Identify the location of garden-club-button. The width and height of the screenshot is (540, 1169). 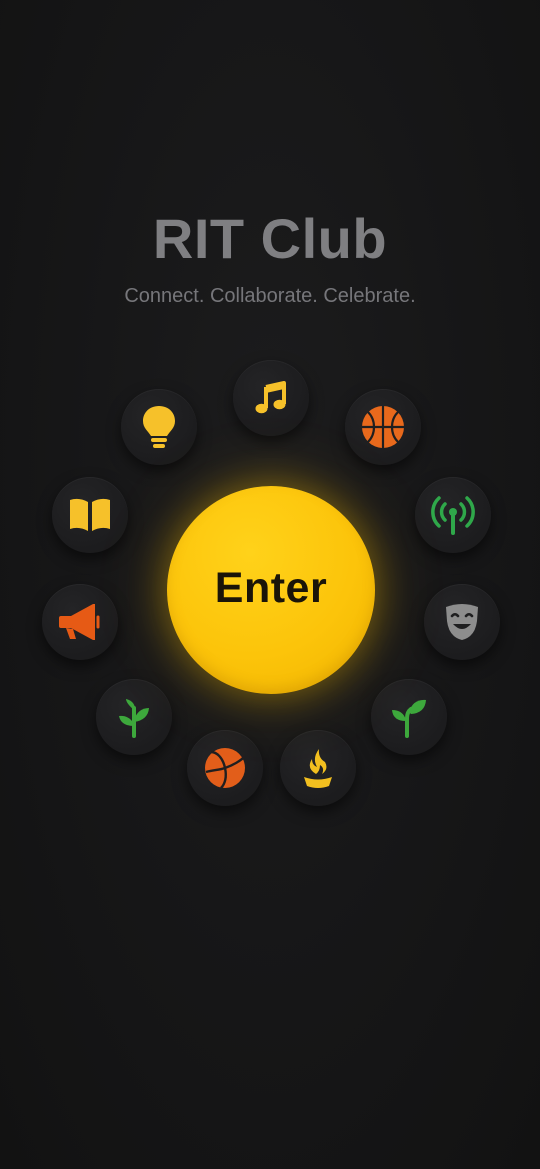
(409, 717).